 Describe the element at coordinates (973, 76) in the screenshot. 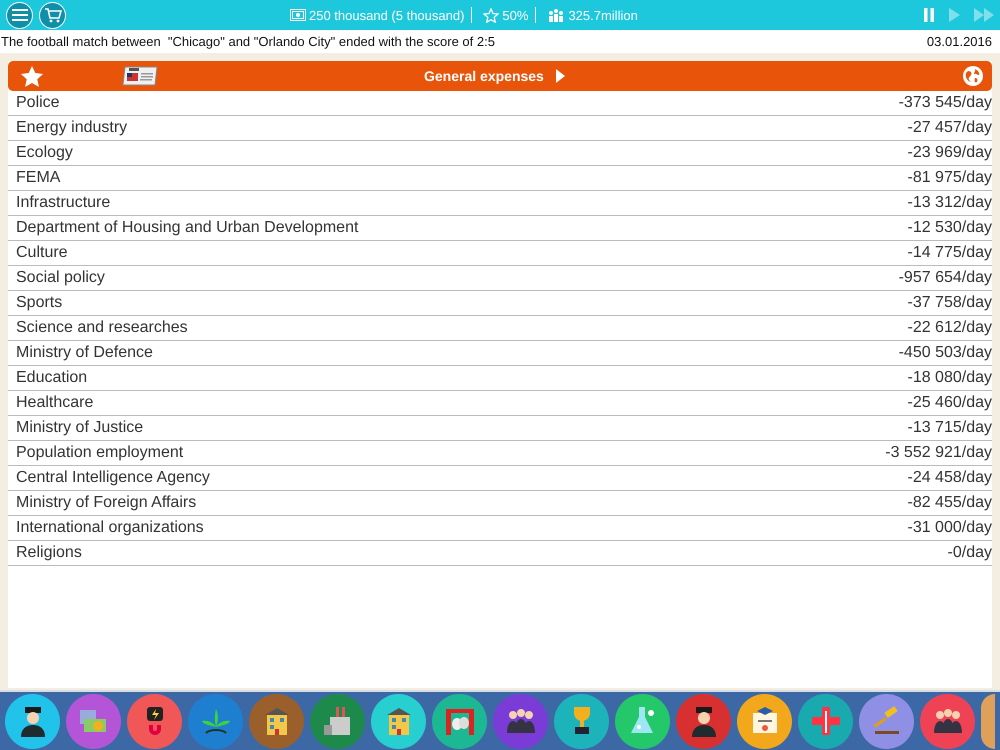

I see `globe-icon` at that location.